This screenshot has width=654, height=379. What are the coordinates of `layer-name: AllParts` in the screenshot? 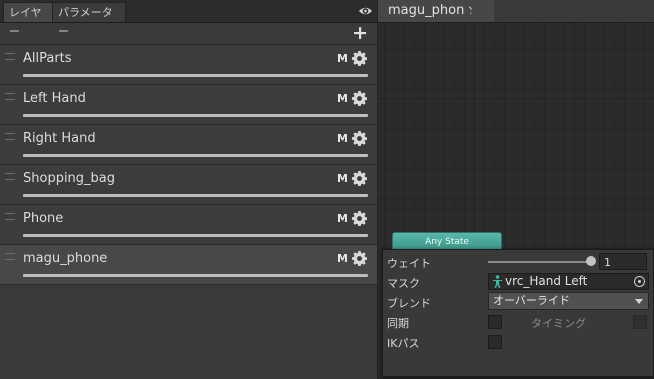 It's located at (47, 58).